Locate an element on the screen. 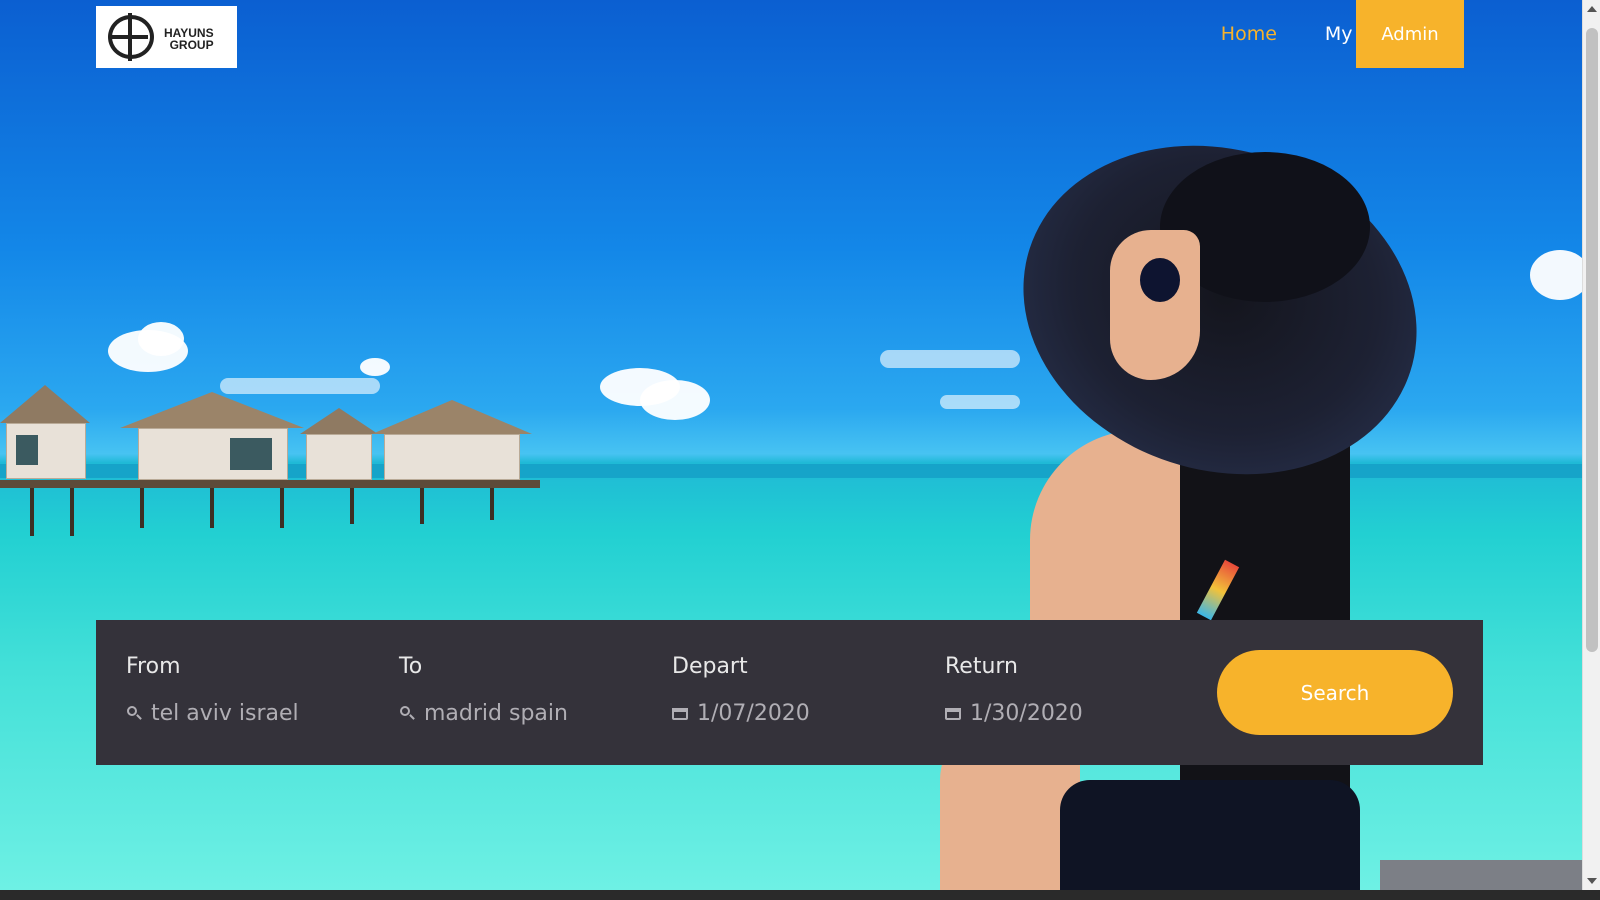  sunglasses is located at coordinates (1160, 280).